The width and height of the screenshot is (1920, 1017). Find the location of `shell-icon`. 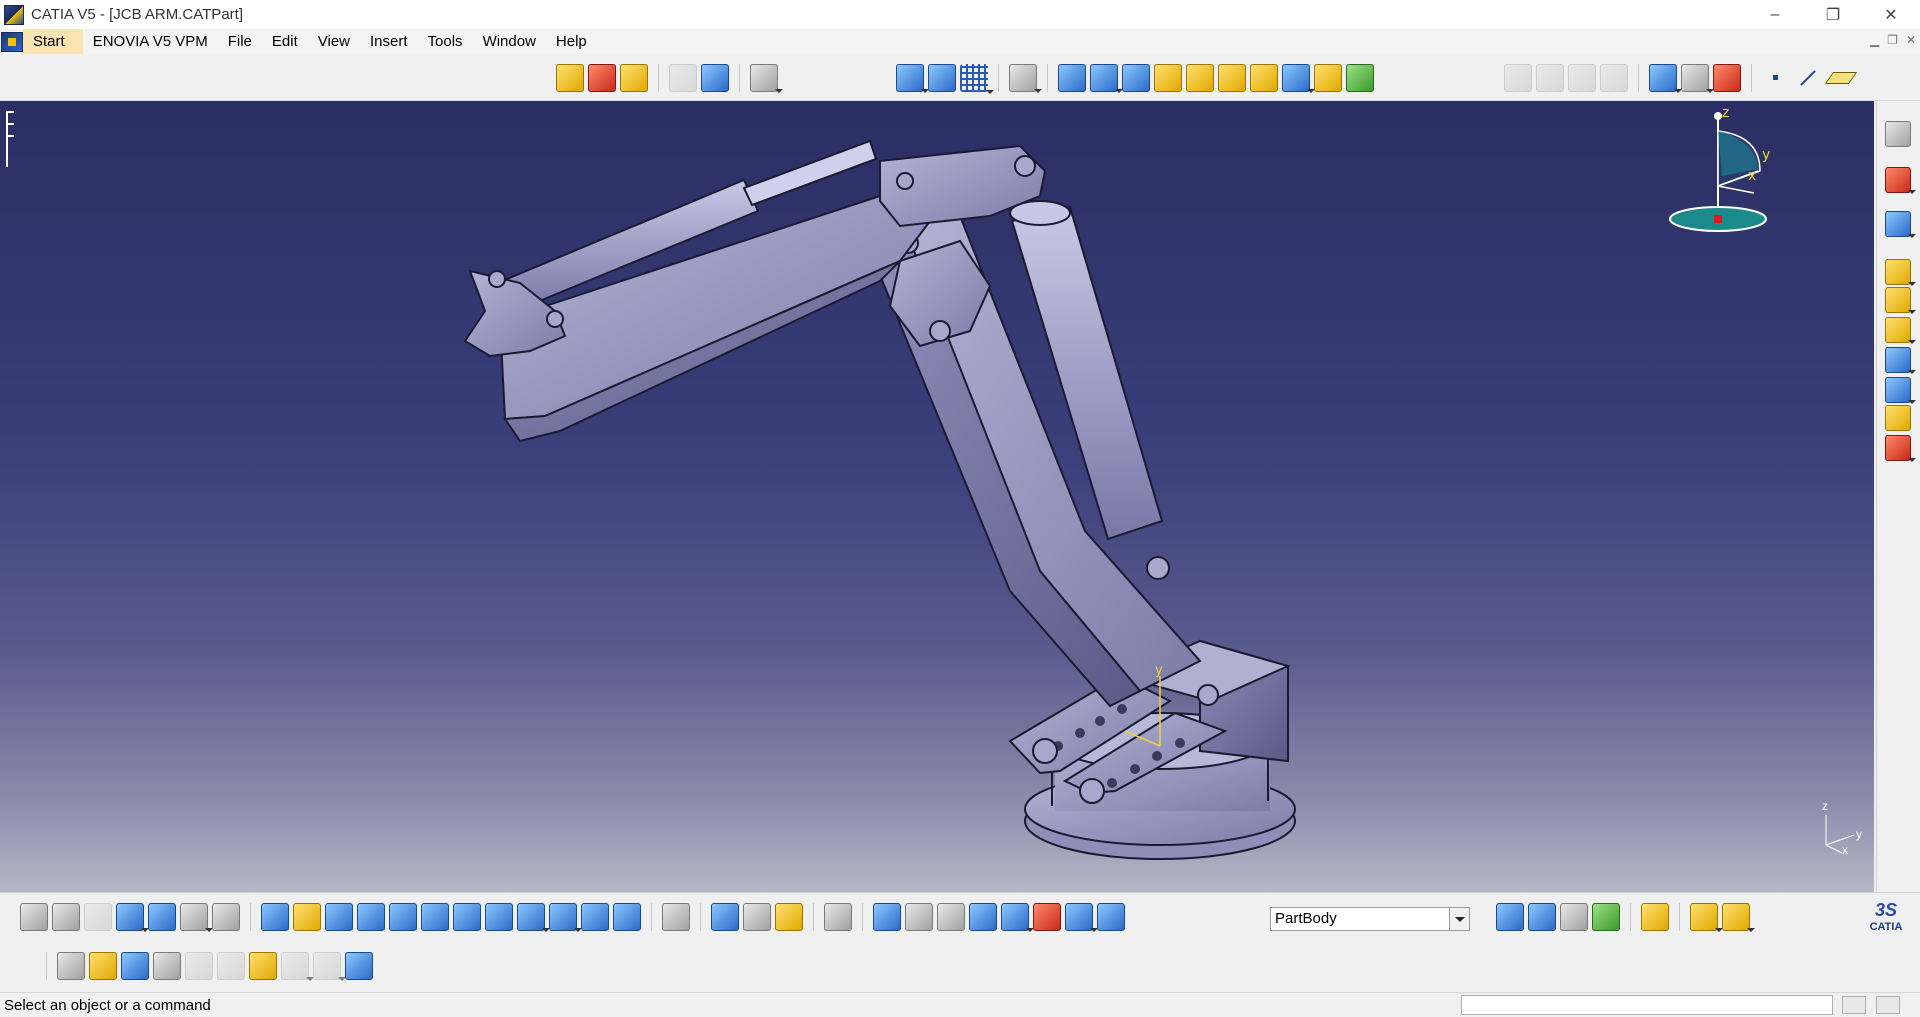

shell-icon is located at coordinates (1614, 78).